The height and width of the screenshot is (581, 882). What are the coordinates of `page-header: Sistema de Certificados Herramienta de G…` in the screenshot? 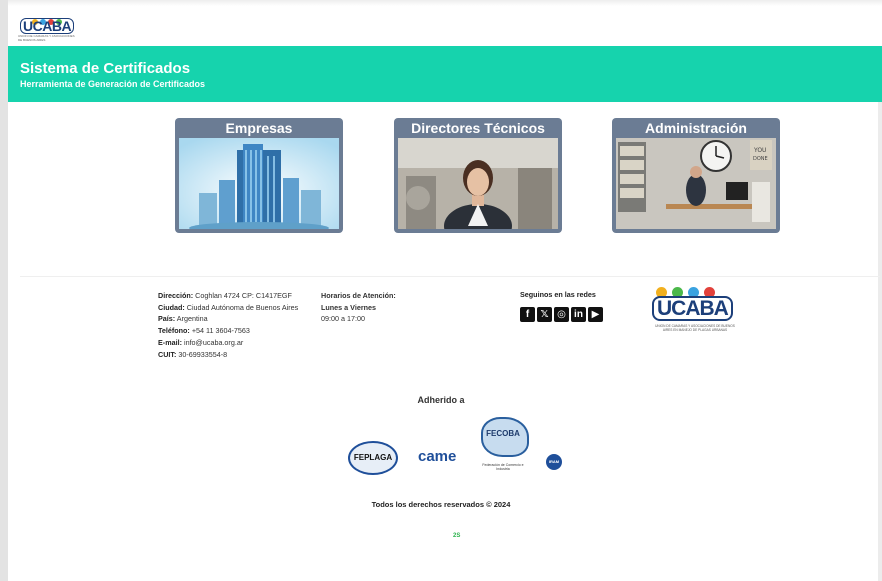 It's located at (445, 74).